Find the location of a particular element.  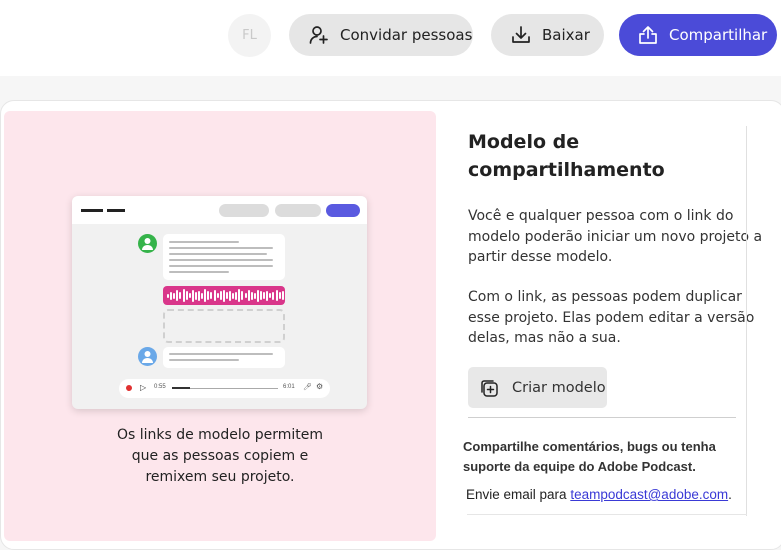

add-person-icon is located at coordinates (319, 35).